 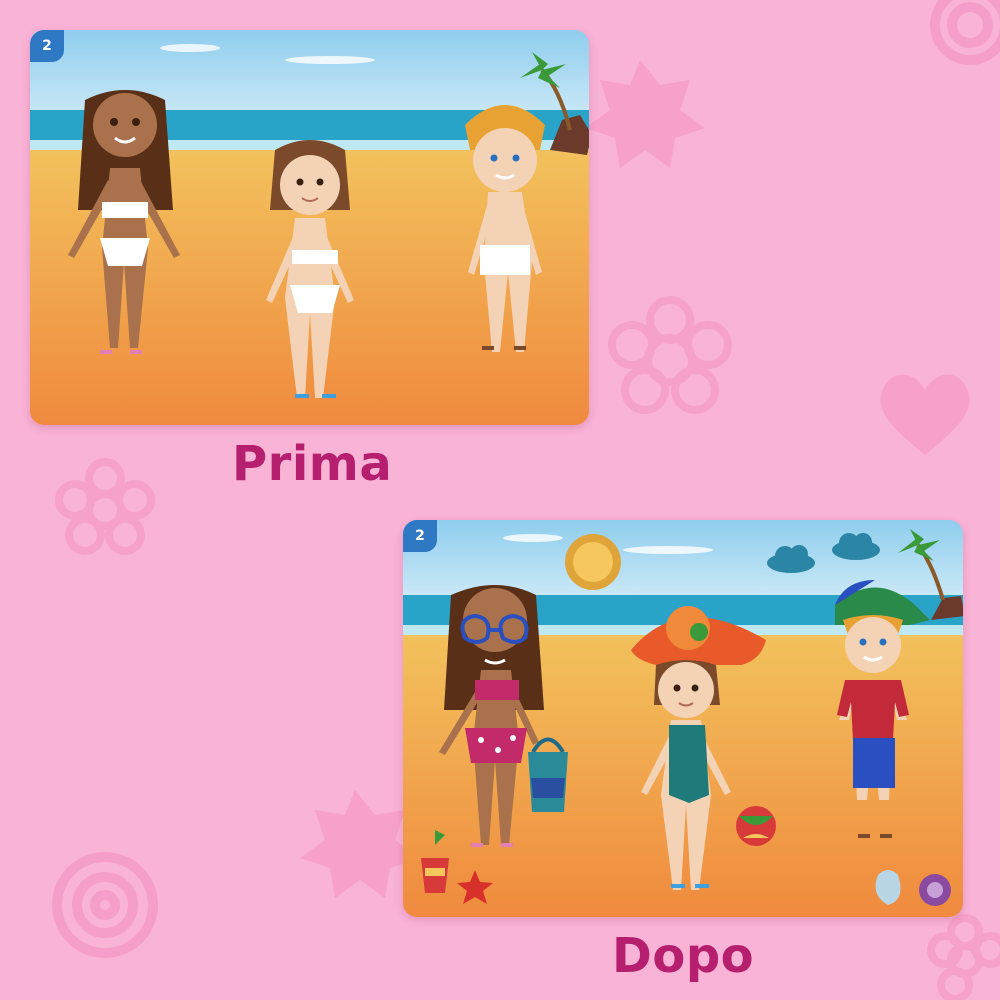 I want to click on after-caption: Dopo, so click(x=683, y=956).